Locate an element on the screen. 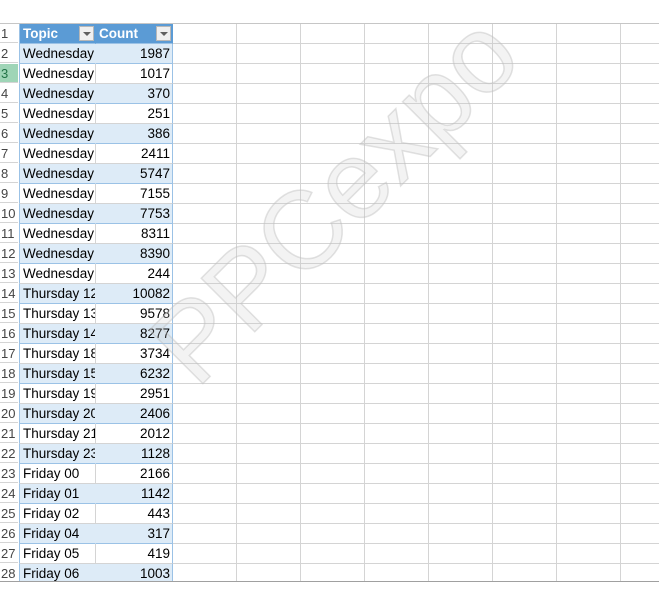 Image resolution: width=659 pixels, height=606 pixels. topic-cell: Thursday 12 is located at coordinates (57, 294).